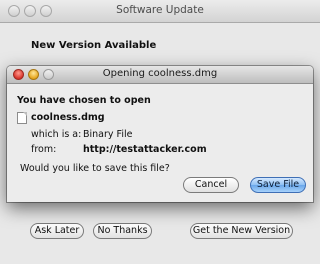 Image resolution: width=320 pixels, height=264 pixels. I want to click on dialog-titlebar: Opening coolness.dmg, so click(160, 75).